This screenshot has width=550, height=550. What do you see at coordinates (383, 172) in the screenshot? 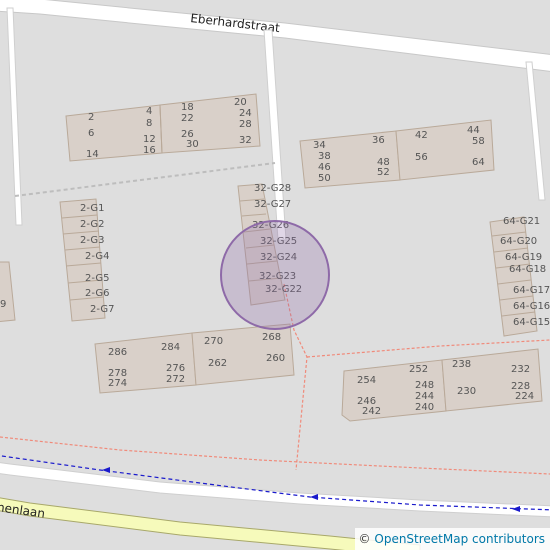
I see `house-number: 52` at bounding box center [383, 172].